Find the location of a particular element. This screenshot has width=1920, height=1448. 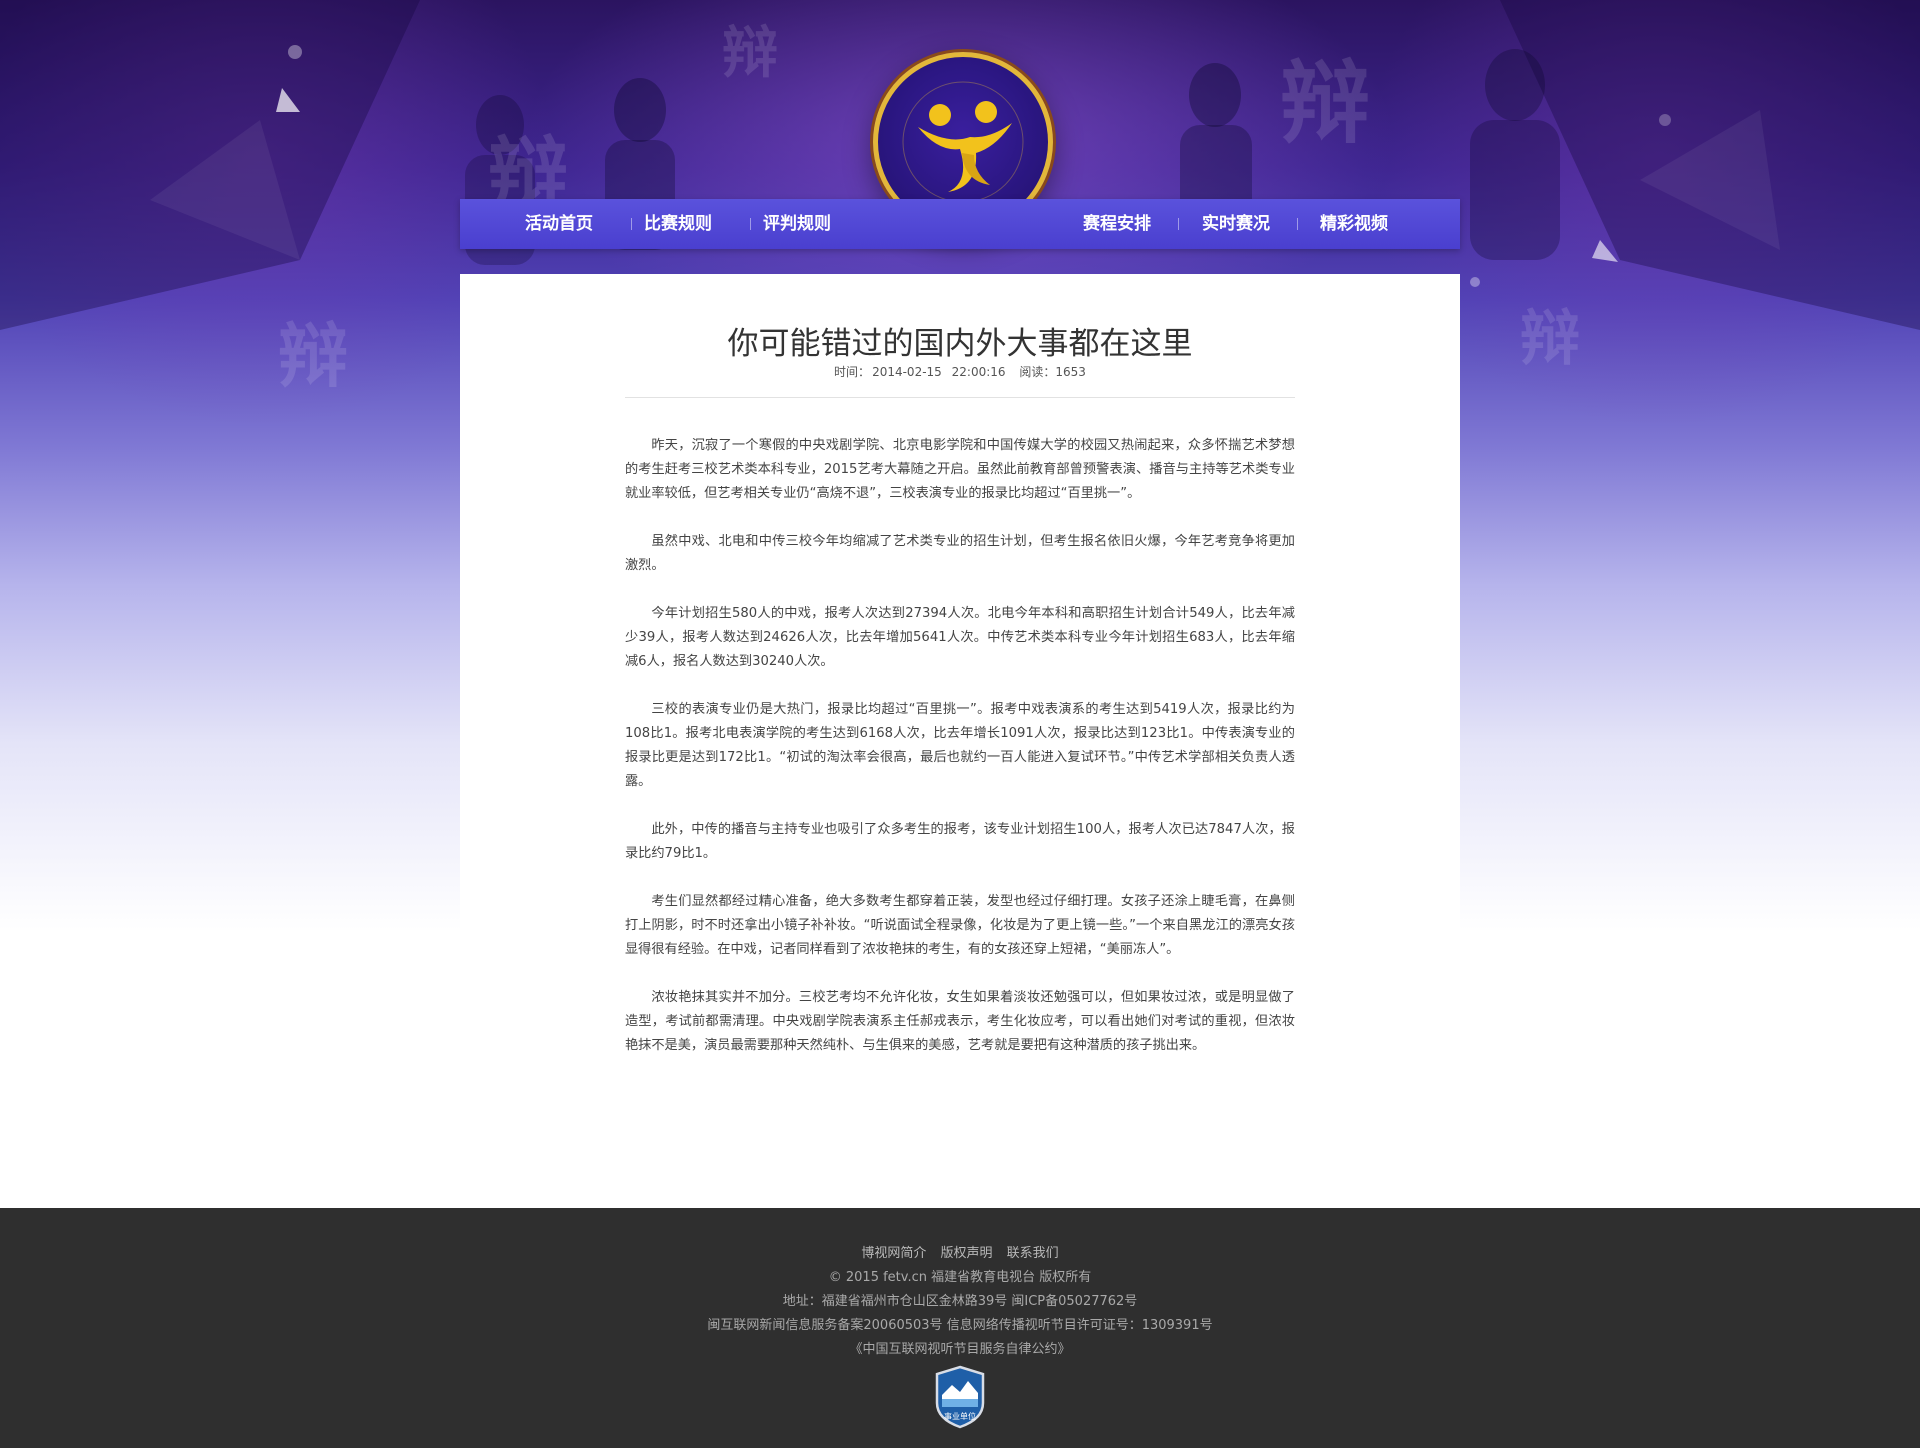

nav-judging-rules: 评判规则 is located at coordinates (797, 224).